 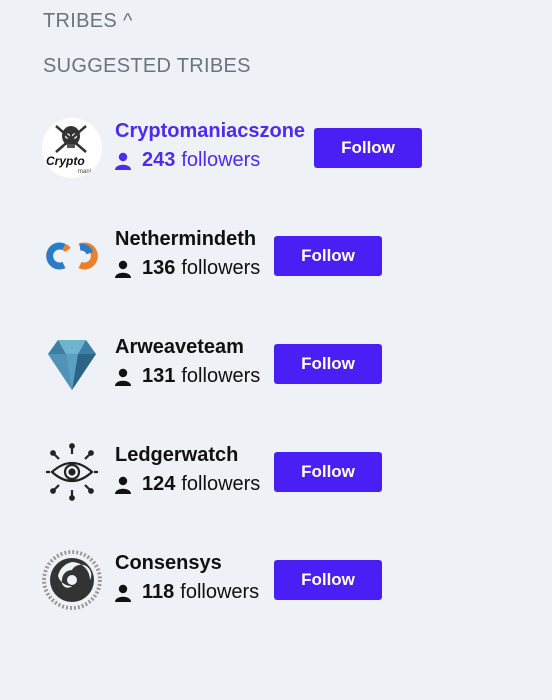 I want to click on tribe-item-ledgerwatch: Ledgerwatch 124 followers Follow, so click(x=252, y=473).